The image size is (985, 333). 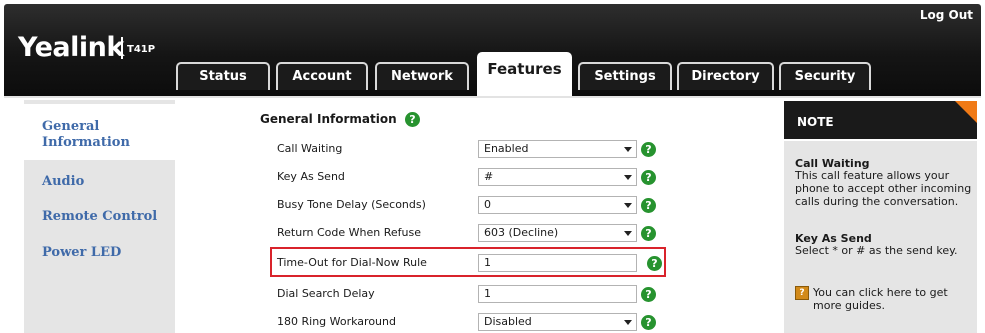 What do you see at coordinates (322, 76) in the screenshot?
I see `tab-account: Account` at bounding box center [322, 76].